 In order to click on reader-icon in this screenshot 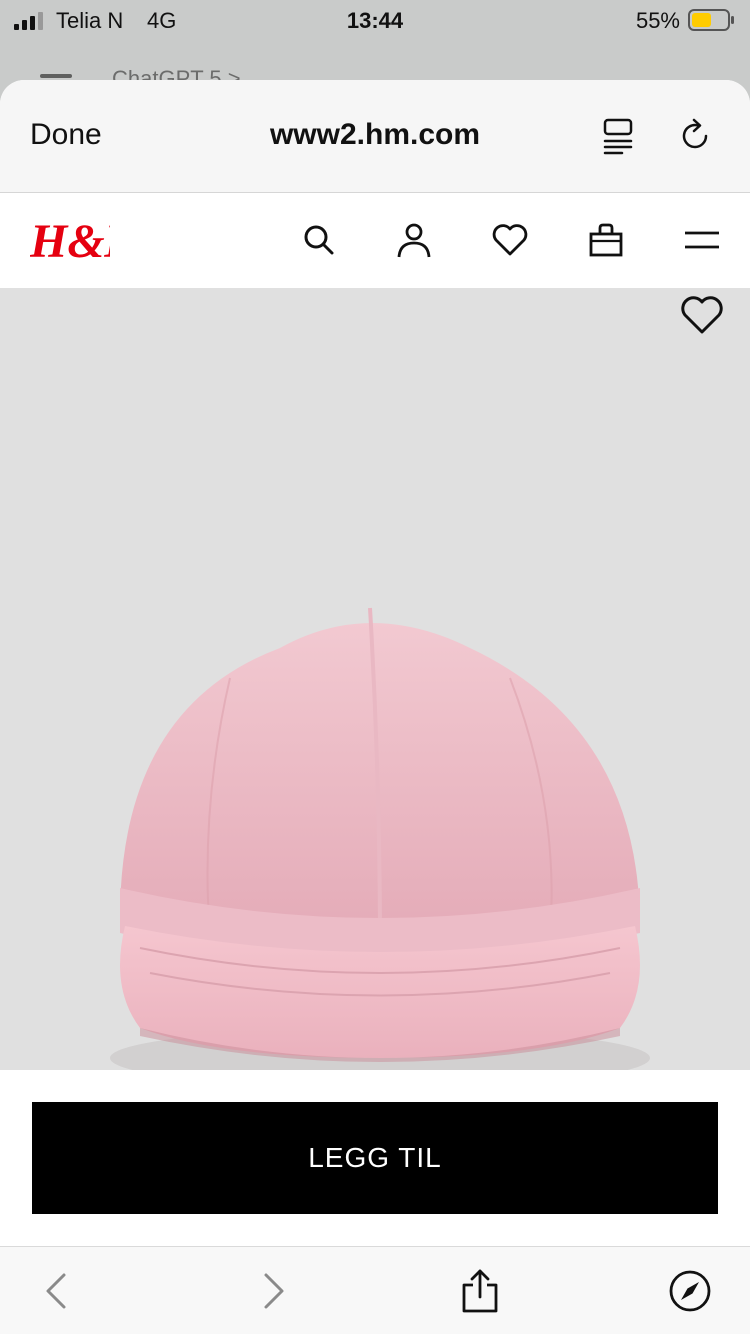, I will do `click(620, 136)`.